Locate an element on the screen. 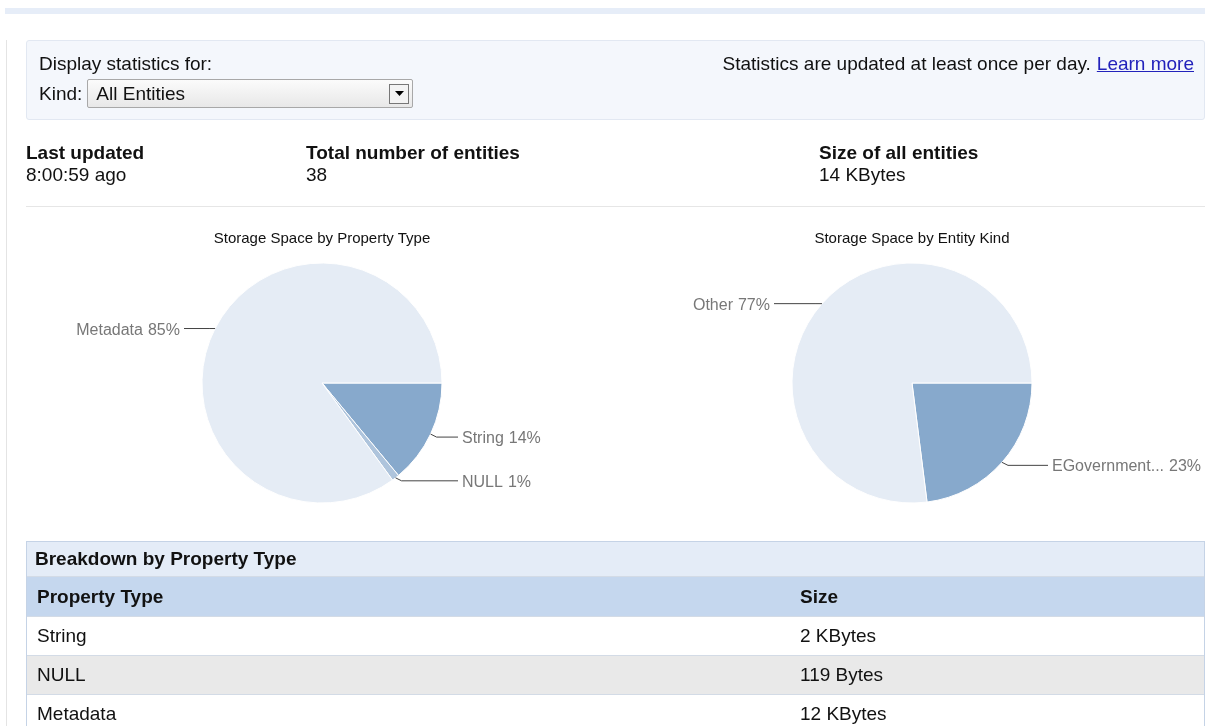  slice-label: String is located at coordinates (483, 438).